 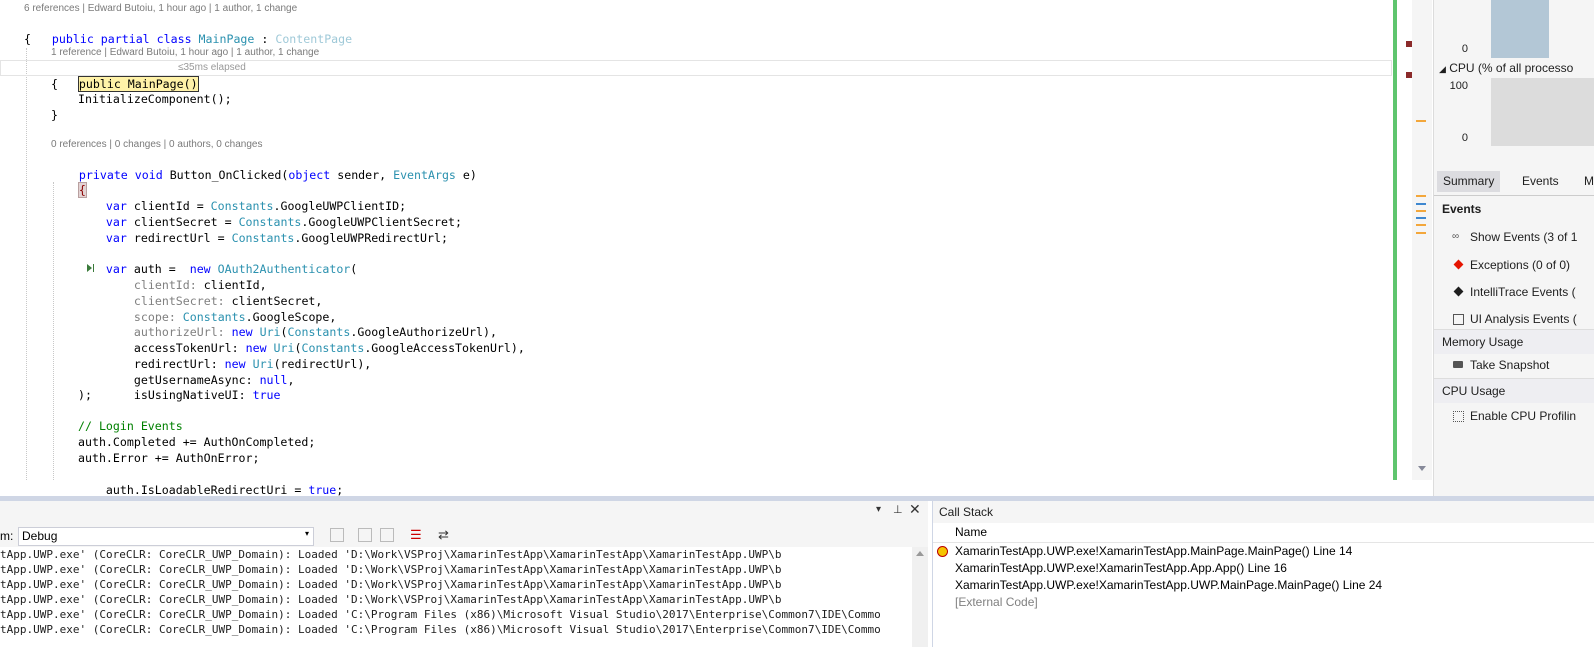 What do you see at coordinates (1464, 49) in the screenshot?
I see `axis-label: 0` at bounding box center [1464, 49].